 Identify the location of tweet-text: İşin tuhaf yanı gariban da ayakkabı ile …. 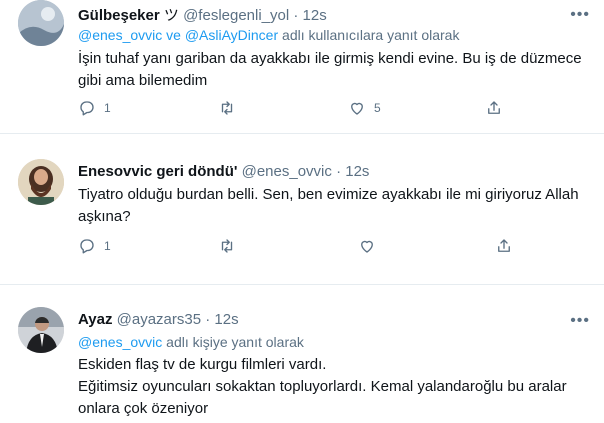
(330, 69).